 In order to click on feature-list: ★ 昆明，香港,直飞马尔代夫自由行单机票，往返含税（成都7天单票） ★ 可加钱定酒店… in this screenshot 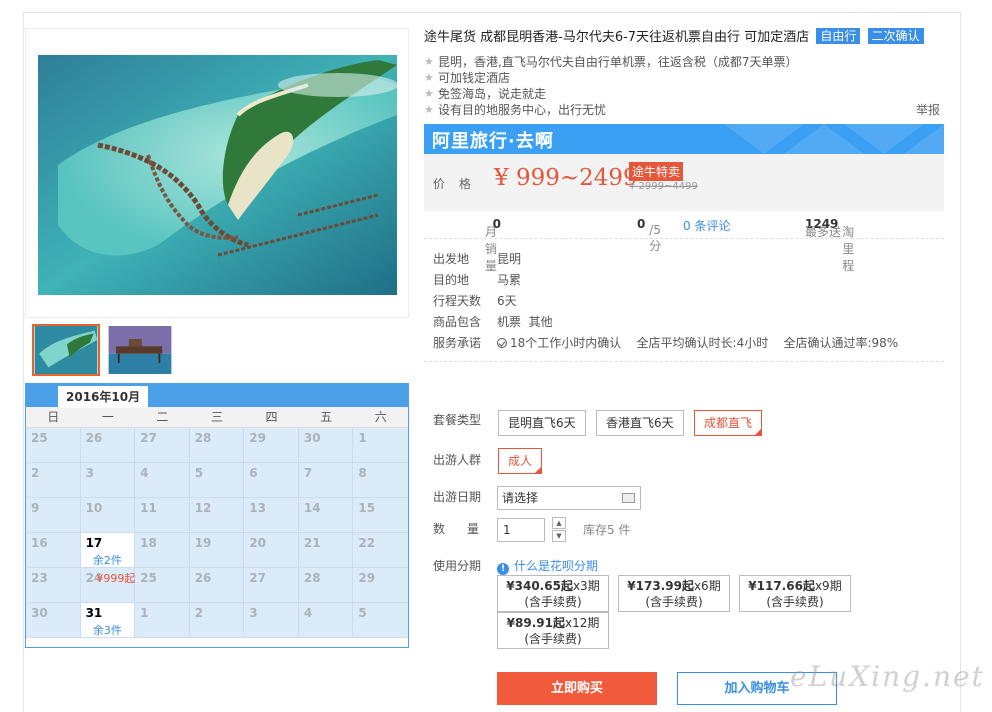, I will do `click(684, 86)`.